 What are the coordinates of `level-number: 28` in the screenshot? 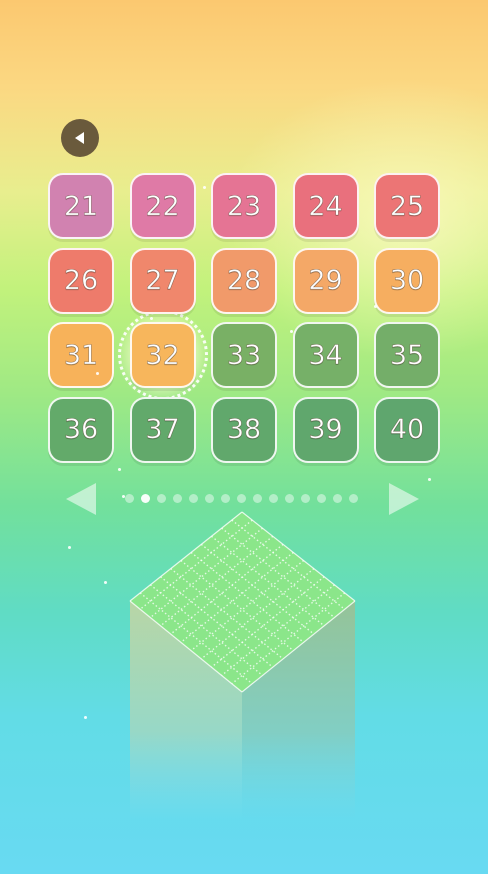 It's located at (244, 281).